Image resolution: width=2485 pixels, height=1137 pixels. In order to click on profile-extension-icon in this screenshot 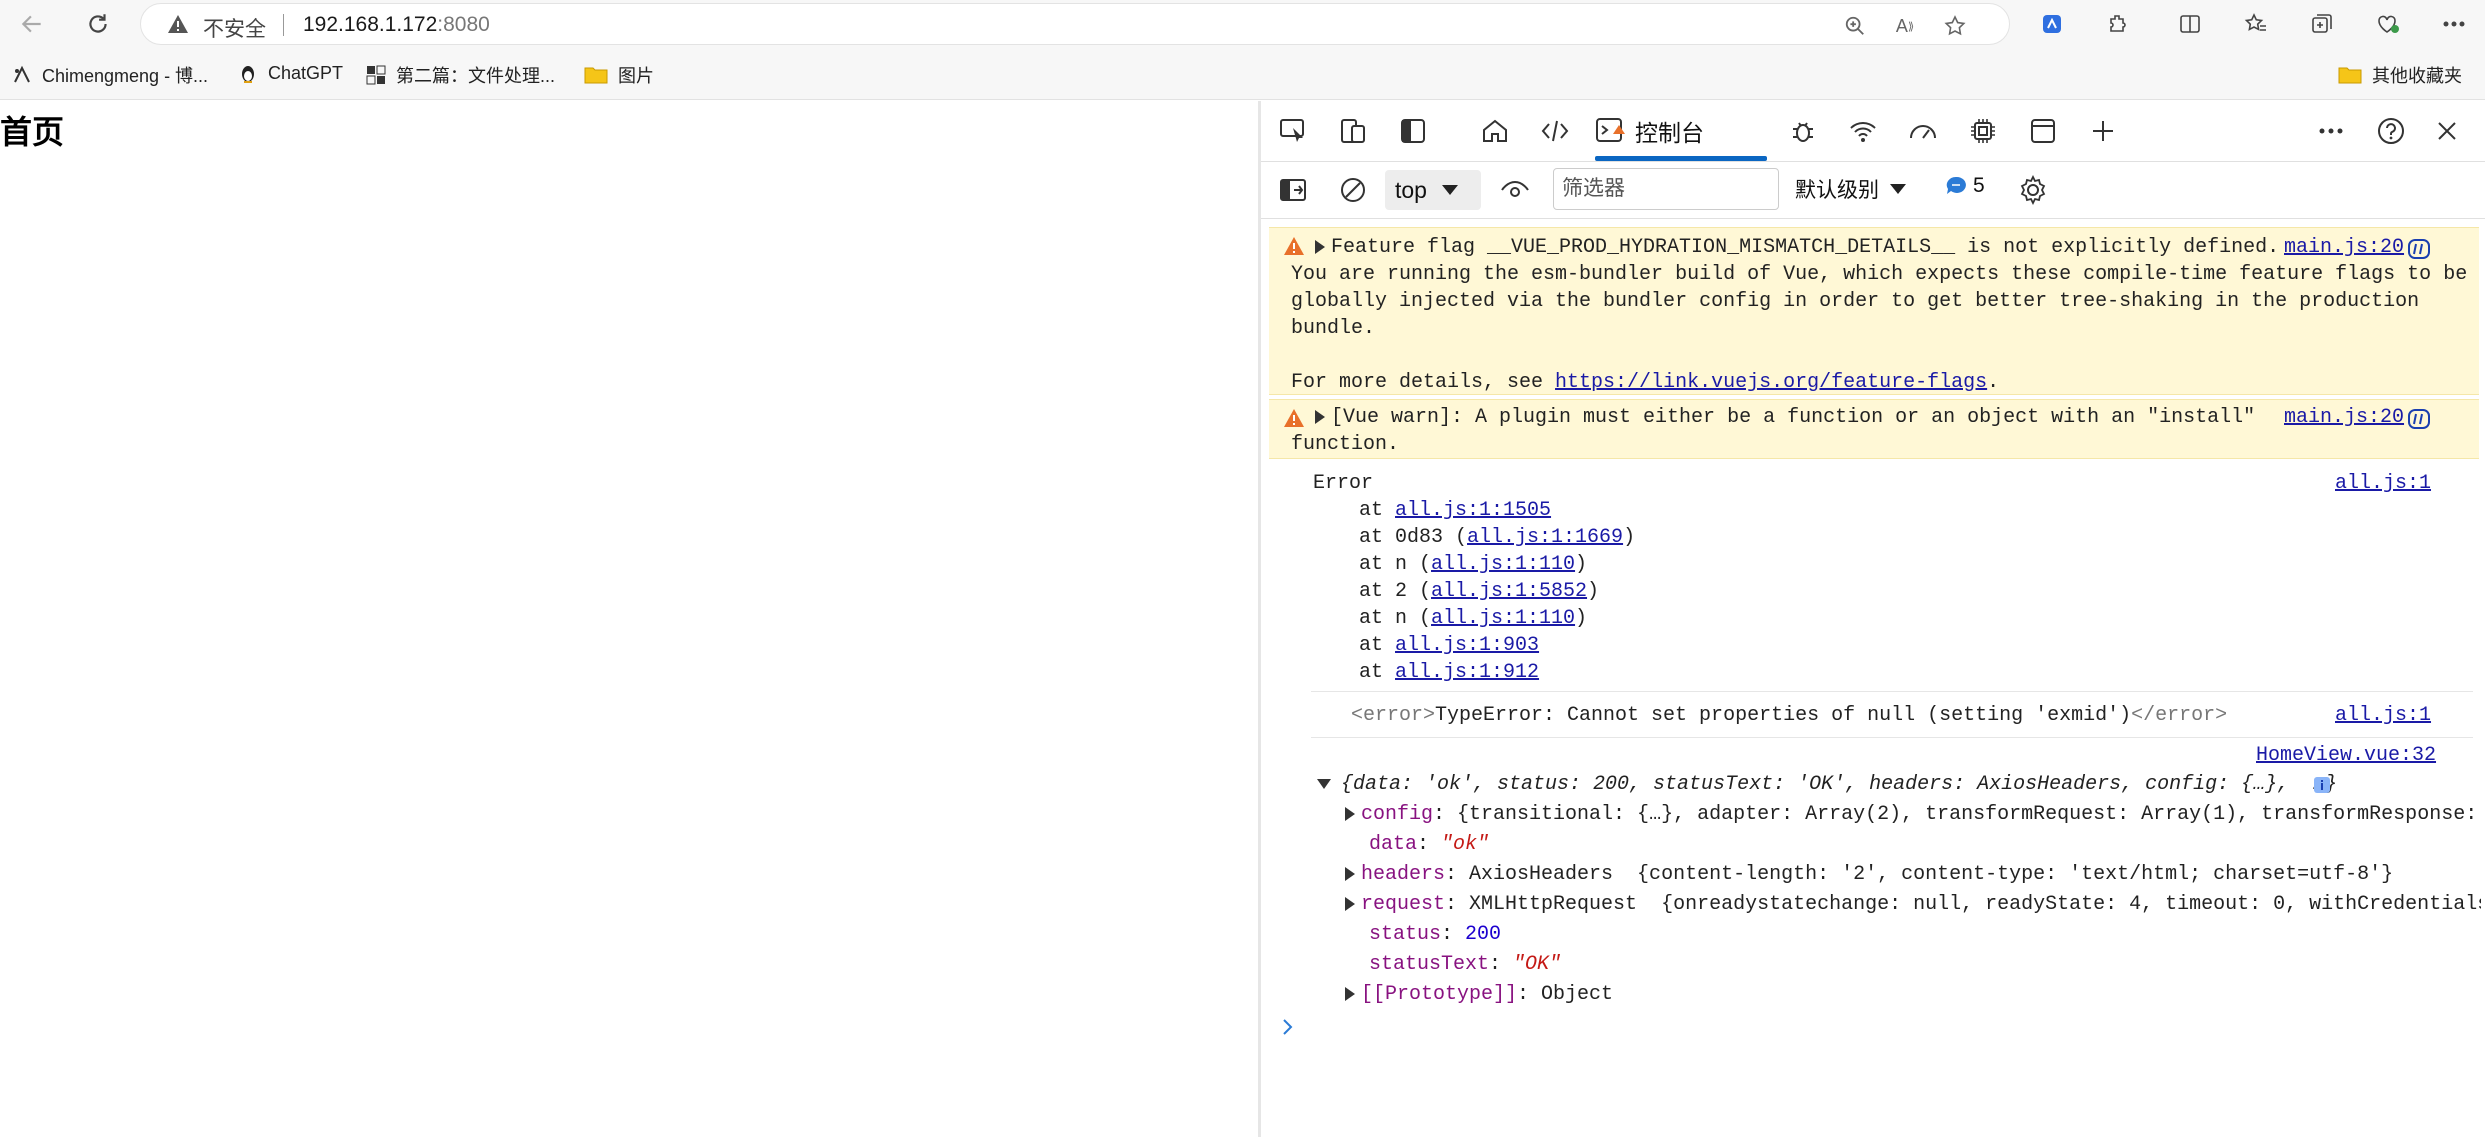, I will do `click(2052, 24)`.